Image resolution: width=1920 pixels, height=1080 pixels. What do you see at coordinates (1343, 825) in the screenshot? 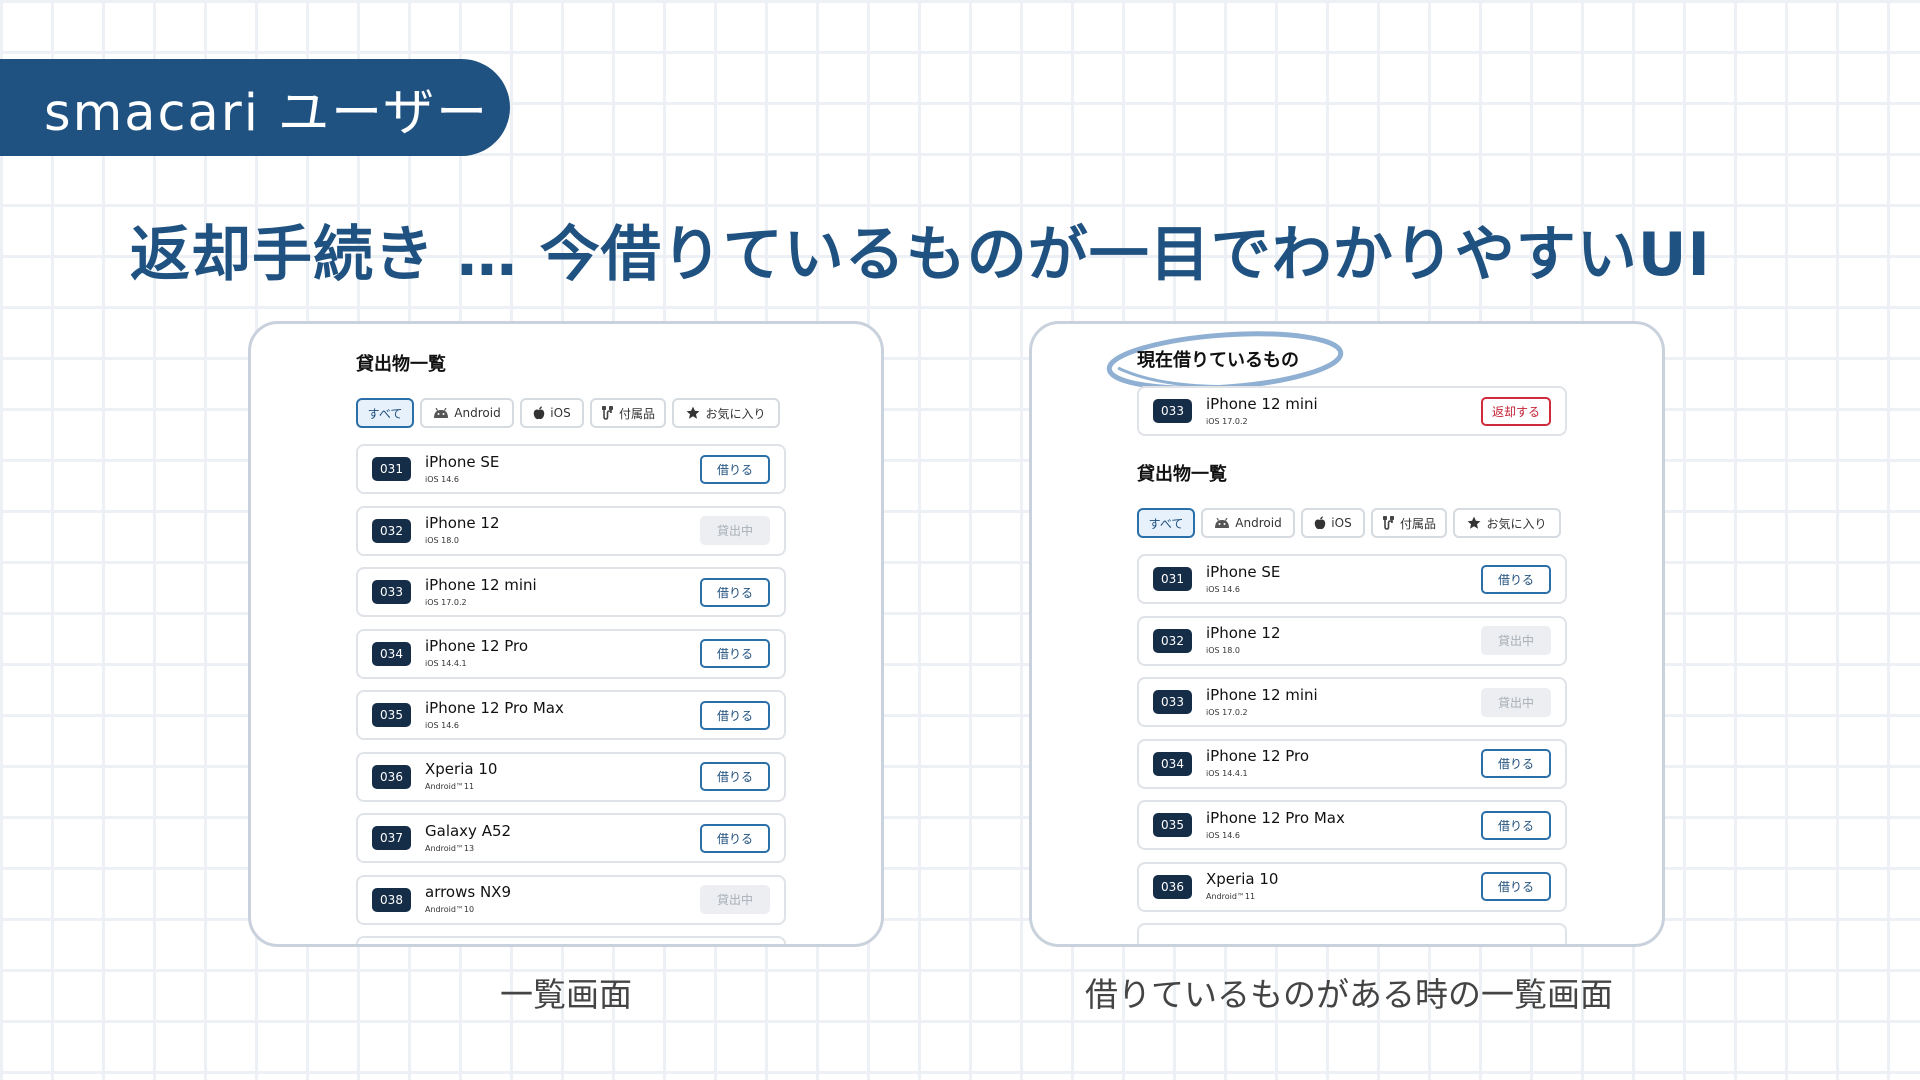
I see `device-info: iPhone 12 Pro Max iOS 14.6` at bounding box center [1343, 825].